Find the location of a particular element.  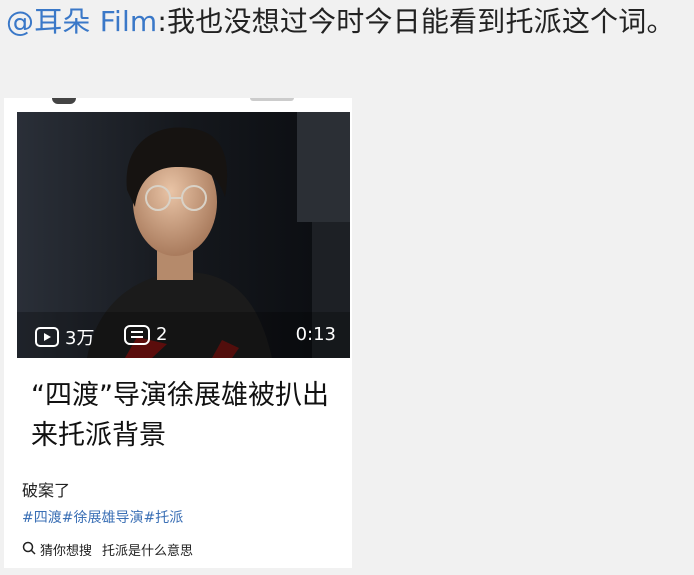

cropped-divider is located at coordinates (272, 99).